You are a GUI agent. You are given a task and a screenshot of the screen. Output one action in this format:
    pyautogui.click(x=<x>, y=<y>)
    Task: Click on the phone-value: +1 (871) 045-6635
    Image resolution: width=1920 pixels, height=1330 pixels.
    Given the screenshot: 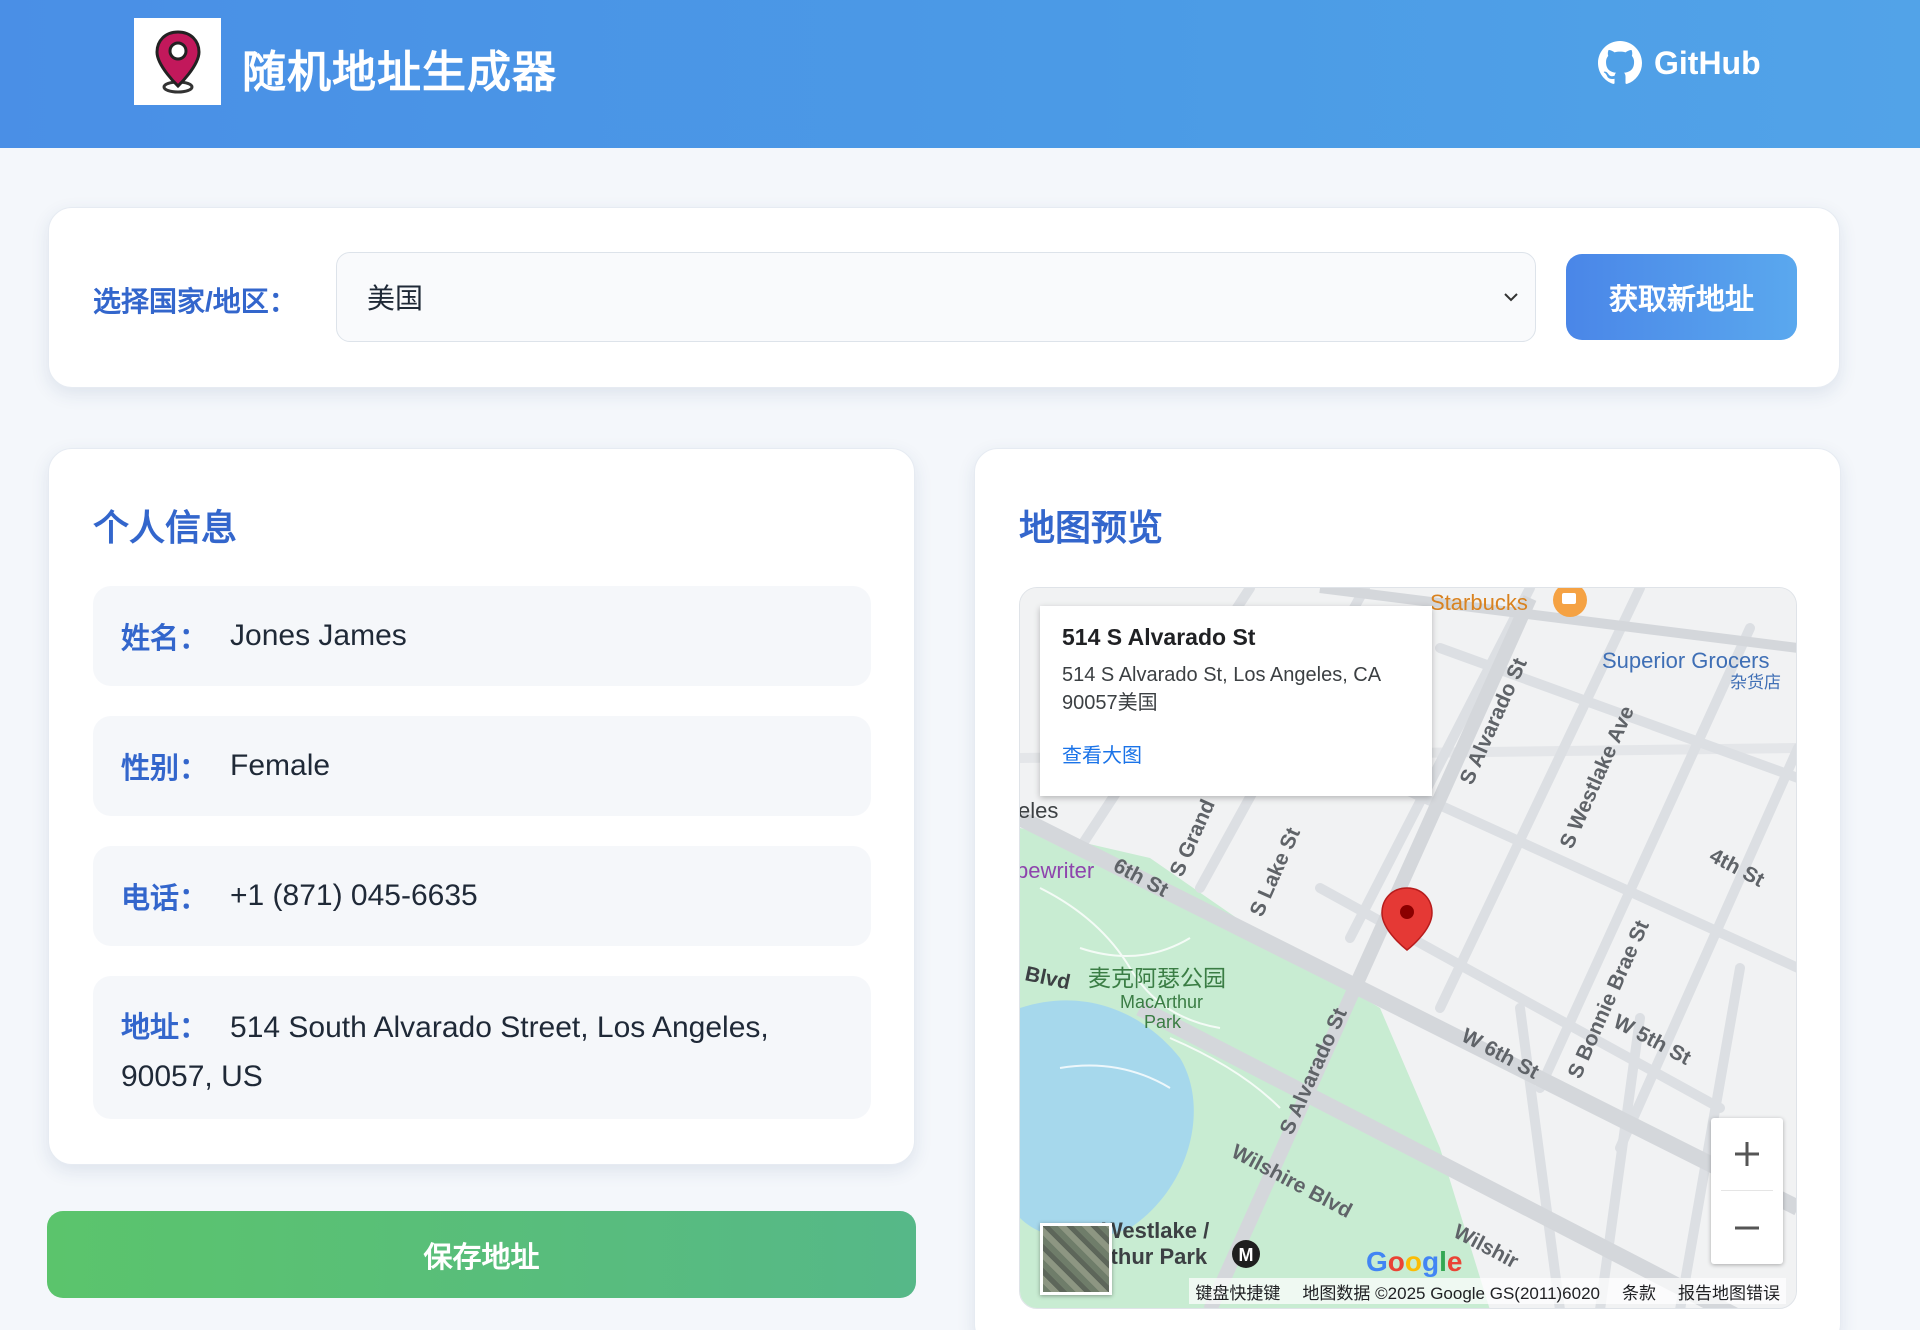 What is the action you would take?
    pyautogui.click(x=354, y=895)
    